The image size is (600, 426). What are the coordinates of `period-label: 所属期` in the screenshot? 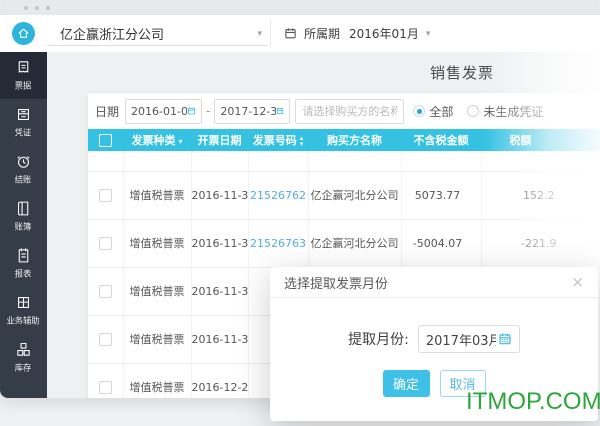 It's located at (322, 34).